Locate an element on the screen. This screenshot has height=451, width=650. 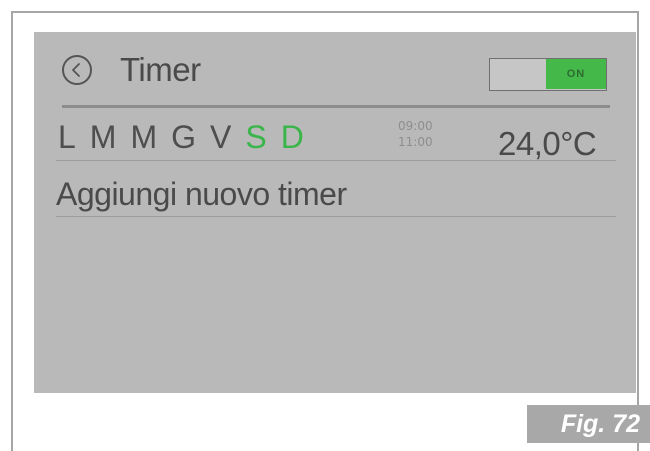
timer-row-divider is located at coordinates (336, 160).